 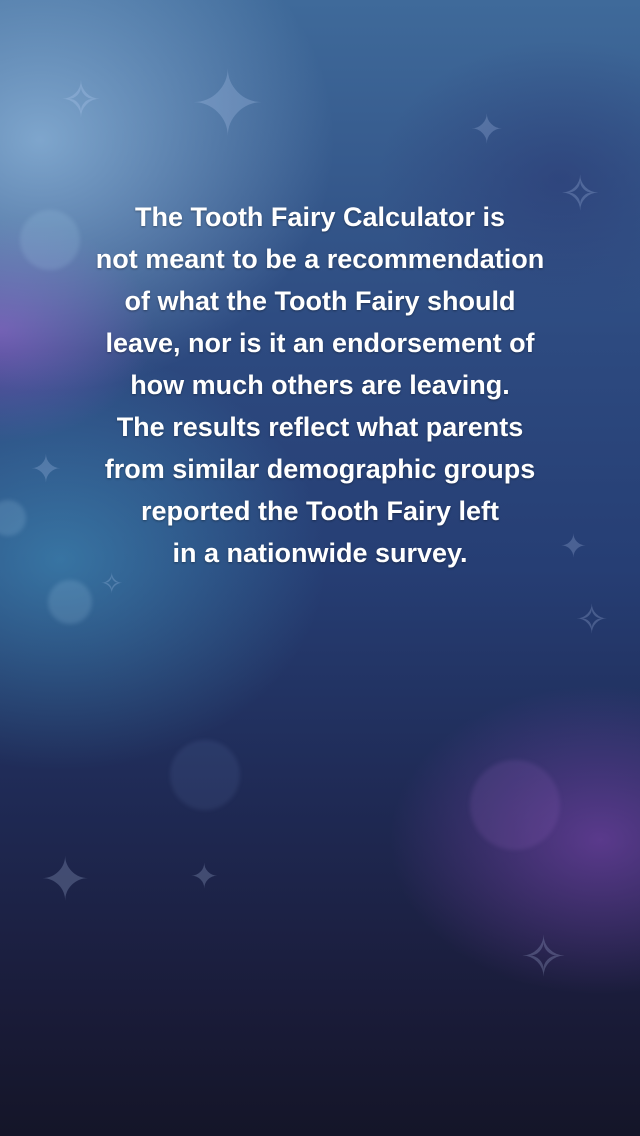 I want to click on disclaimer-line: not meant to be a recommendation, so click(x=320, y=259).